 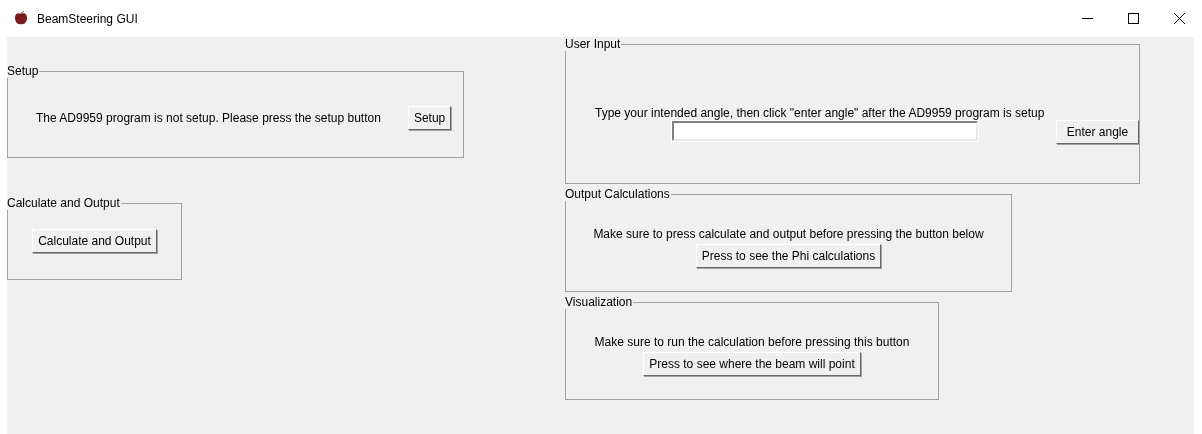 What do you see at coordinates (752, 363) in the screenshot?
I see `visualize-beam-button: Press to see where the beam will point` at bounding box center [752, 363].